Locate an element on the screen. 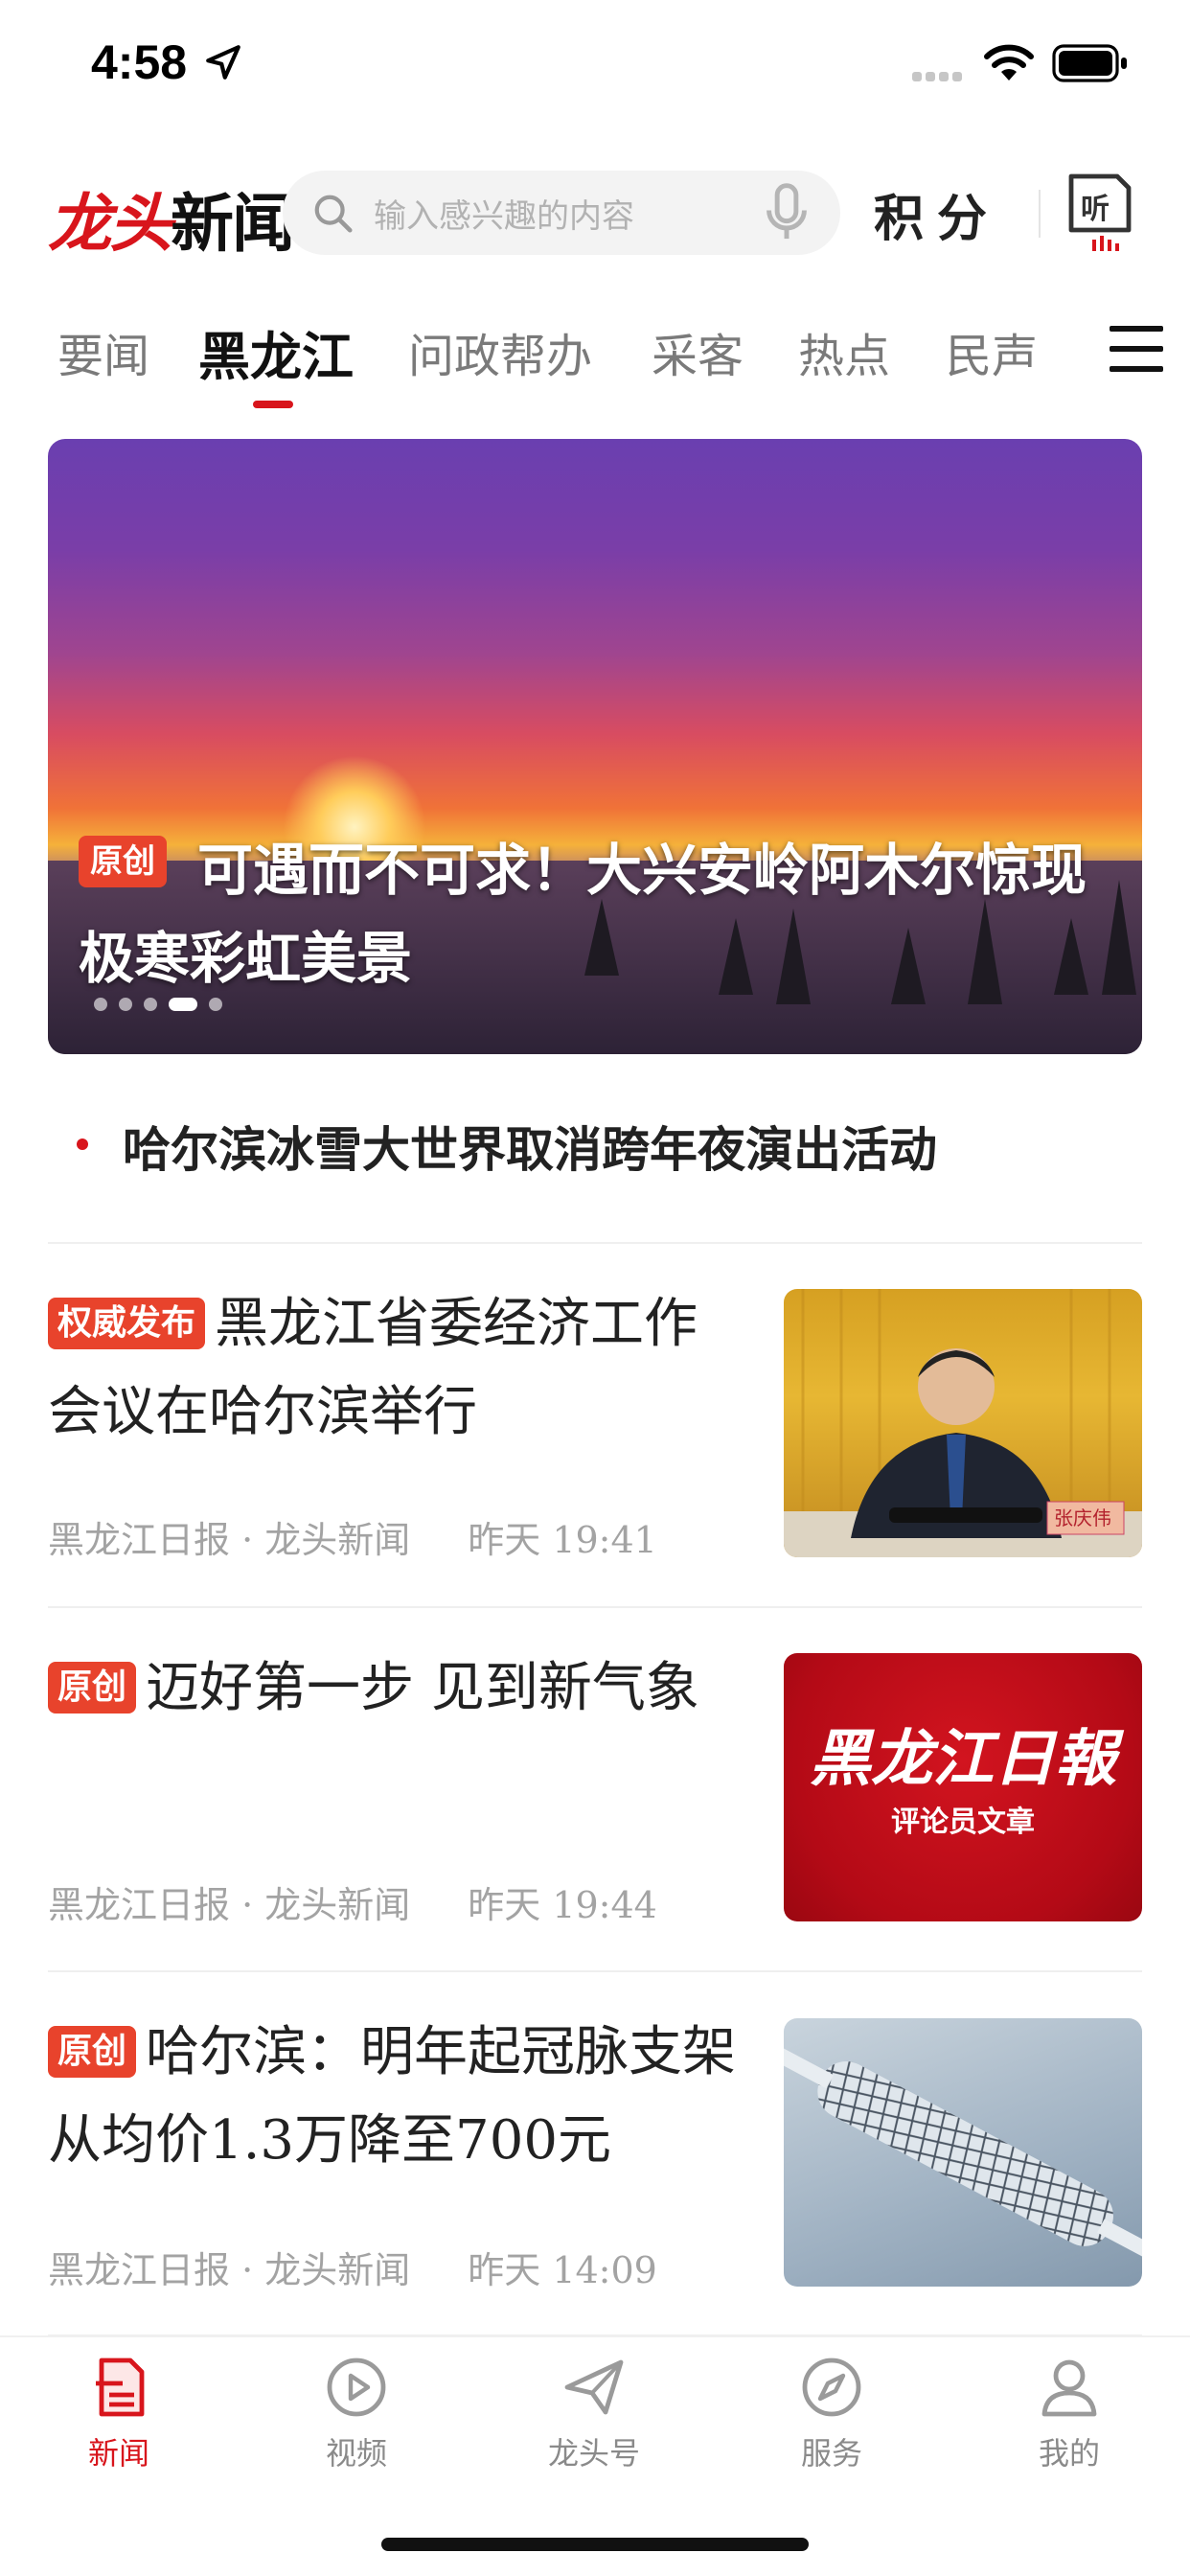  nav-longtouhao: 龙头号 is located at coordinates (594, 2413).